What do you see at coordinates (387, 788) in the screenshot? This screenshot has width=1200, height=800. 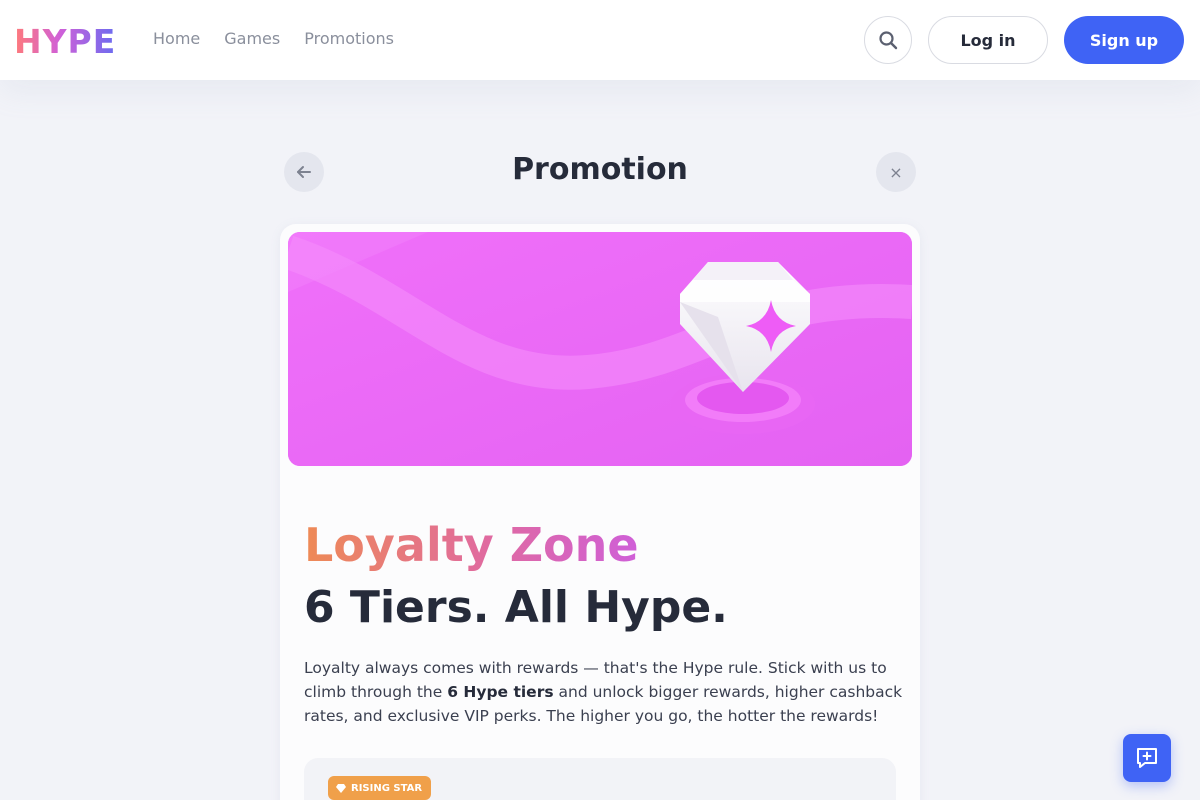 I see `tier-badge-label: RISING STAR` at bounding box center [387, 788].